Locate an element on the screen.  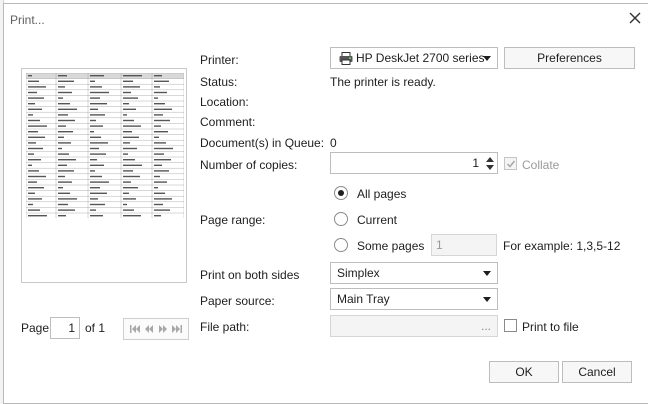
some-pages-label: Some pages is located at coordinates (391, 246).